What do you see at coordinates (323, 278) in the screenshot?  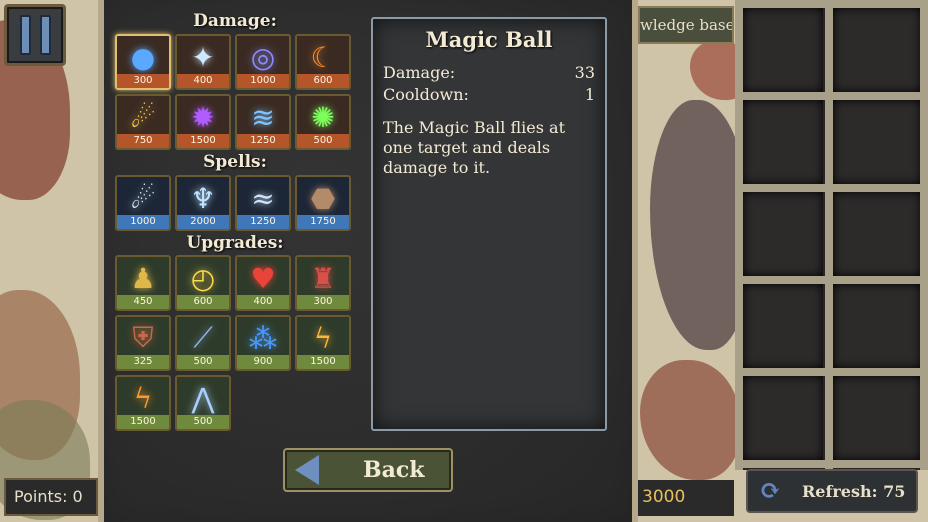 I see `red-tower-icon: ♜` at bounding box center [323, 278].